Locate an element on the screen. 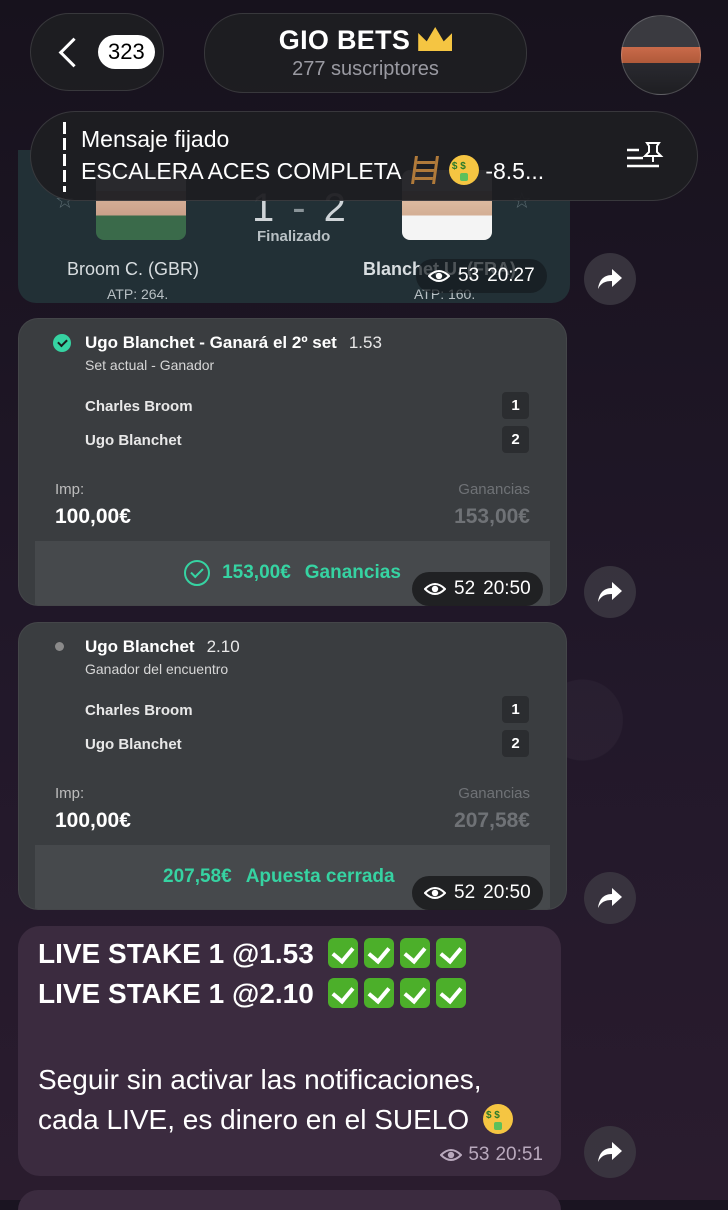 The height and width of the screenshot is (1210, 728). message-line: LIVE STAKE 1 @2.10 is located at coordinates (252, 994).